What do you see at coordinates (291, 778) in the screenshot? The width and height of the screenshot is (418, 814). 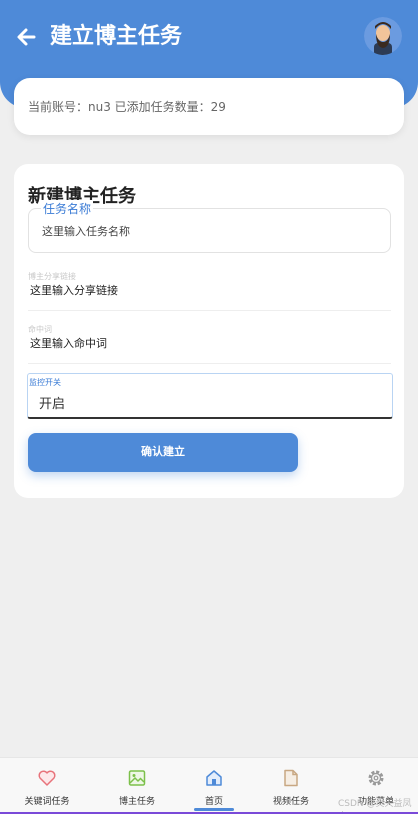 I see `document-icon` at bounding box center [291, 778].